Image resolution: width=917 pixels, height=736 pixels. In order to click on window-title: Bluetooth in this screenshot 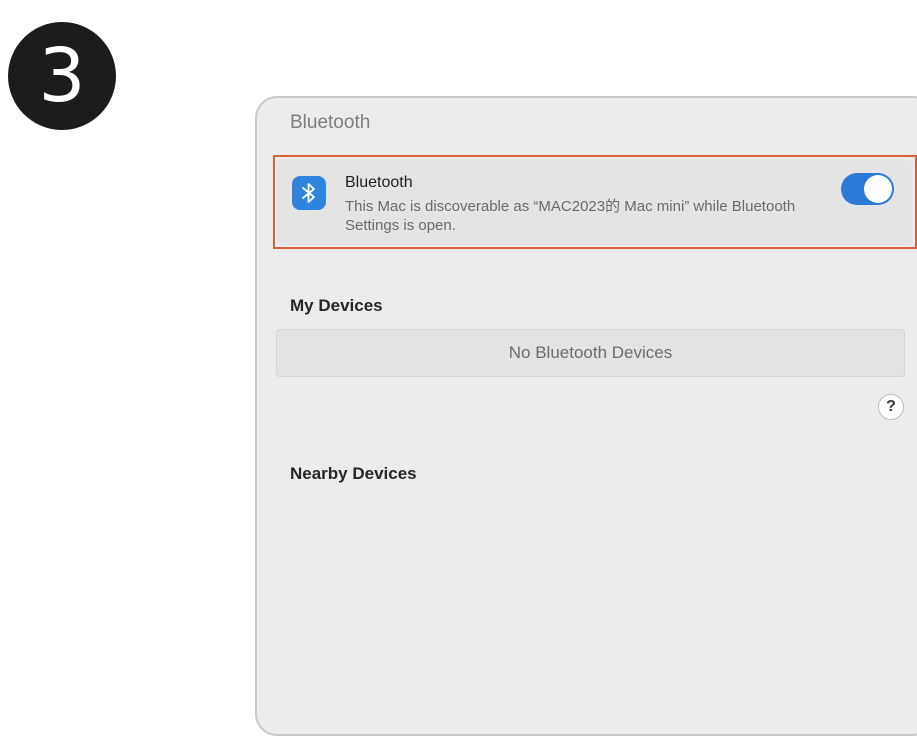, I will do `click(330, 122)`.